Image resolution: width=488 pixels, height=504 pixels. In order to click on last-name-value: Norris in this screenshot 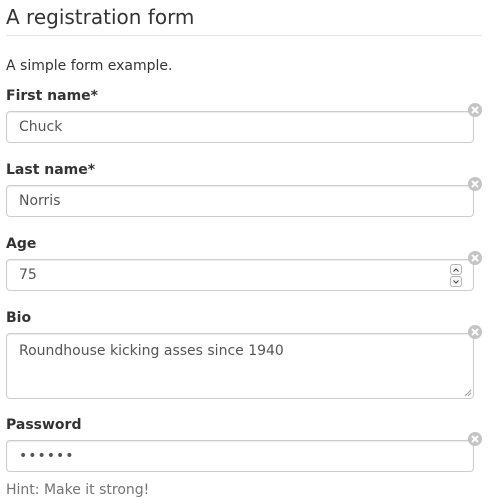, I will do `click(40, 201)`.